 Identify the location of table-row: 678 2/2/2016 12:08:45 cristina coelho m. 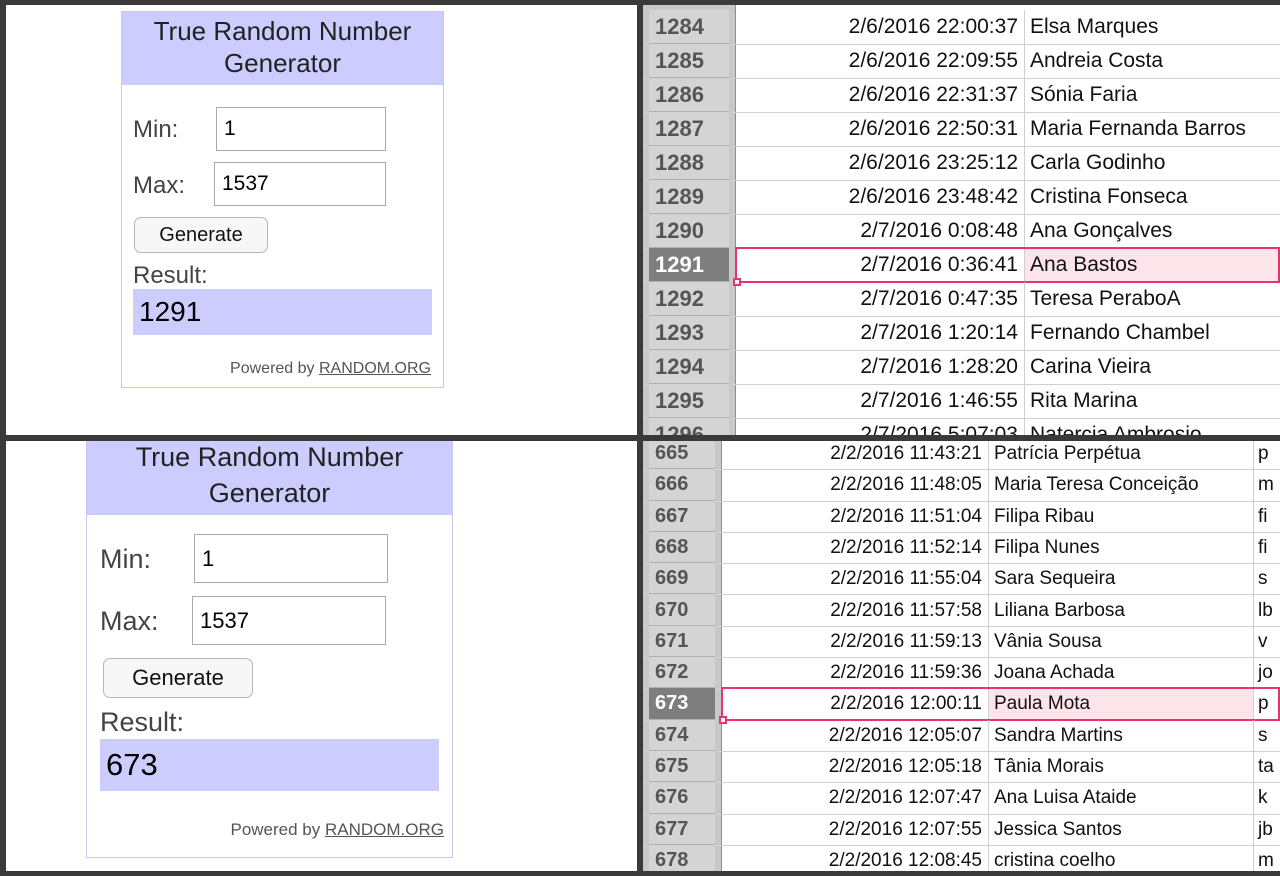
(961, 857).